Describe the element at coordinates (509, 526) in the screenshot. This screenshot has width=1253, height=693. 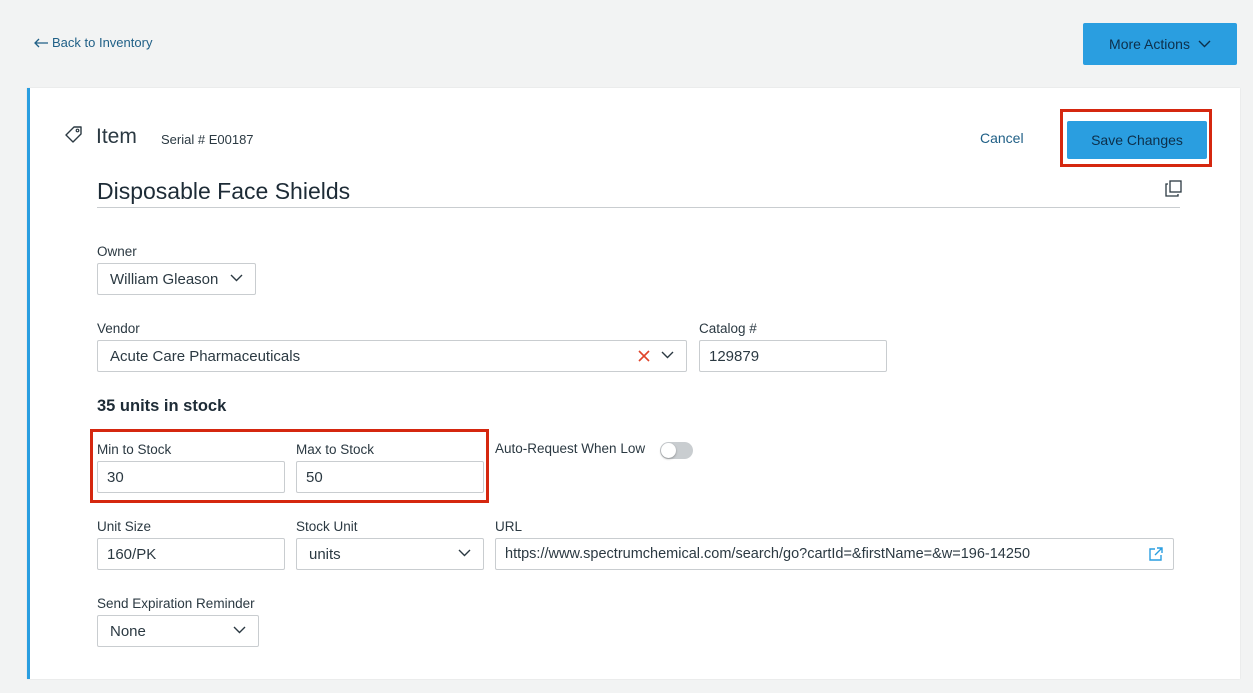
I see `url-label: URL` at that location.